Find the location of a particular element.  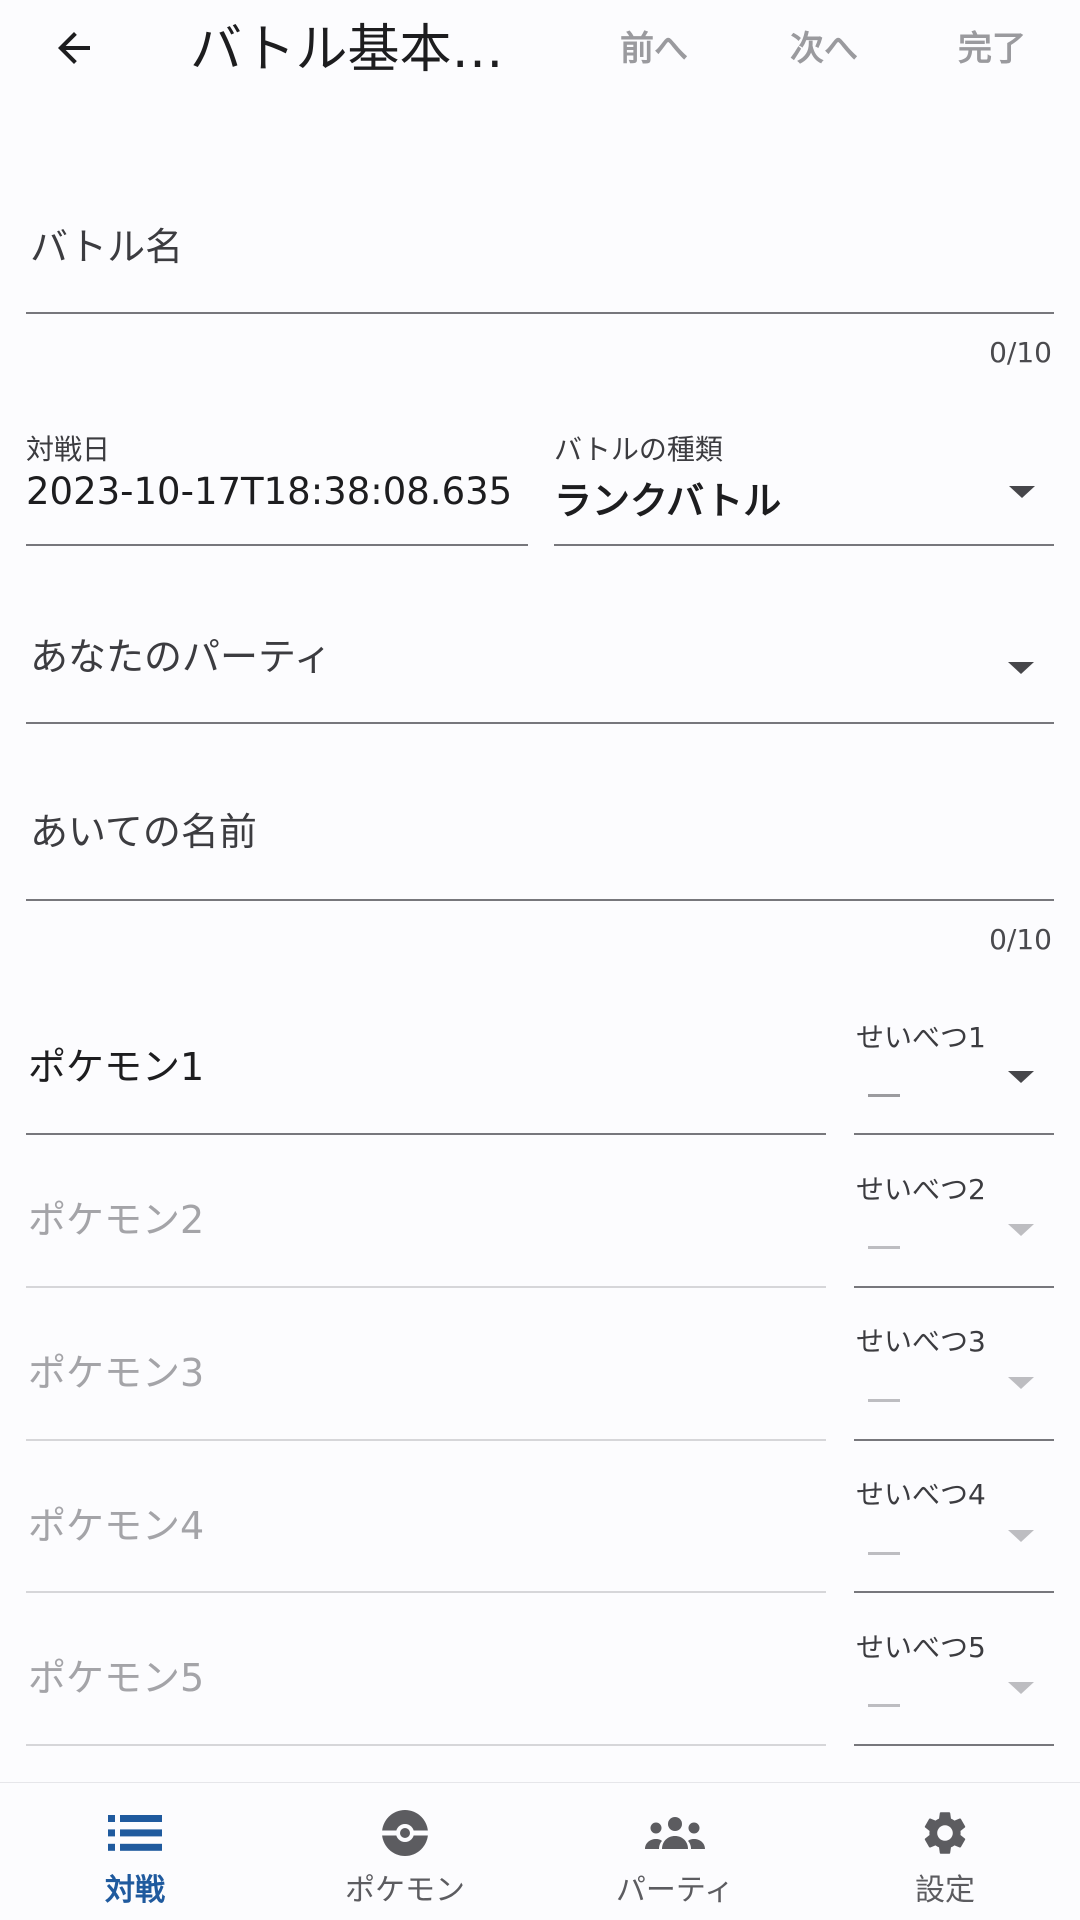

battle-date-field: 対戦日 2023-10-17T18:38:08.635 is located at coordinates (277, 485).